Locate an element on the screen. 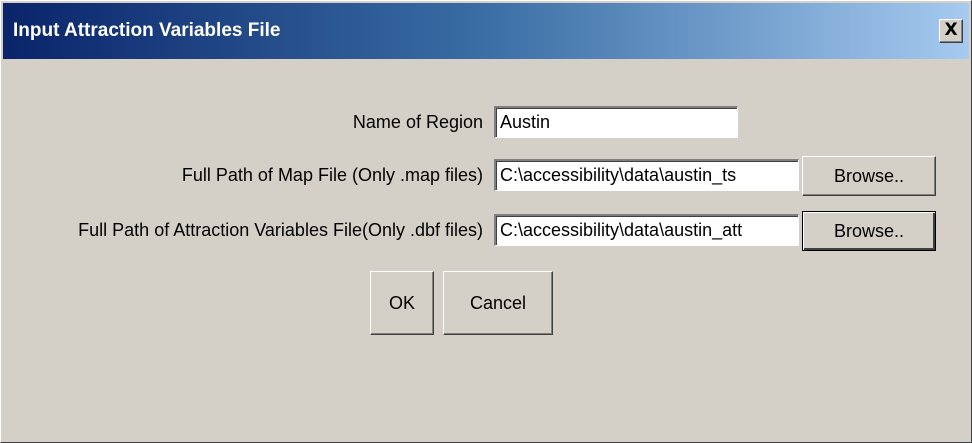  close-button: X is located at coordinates (951, 31).